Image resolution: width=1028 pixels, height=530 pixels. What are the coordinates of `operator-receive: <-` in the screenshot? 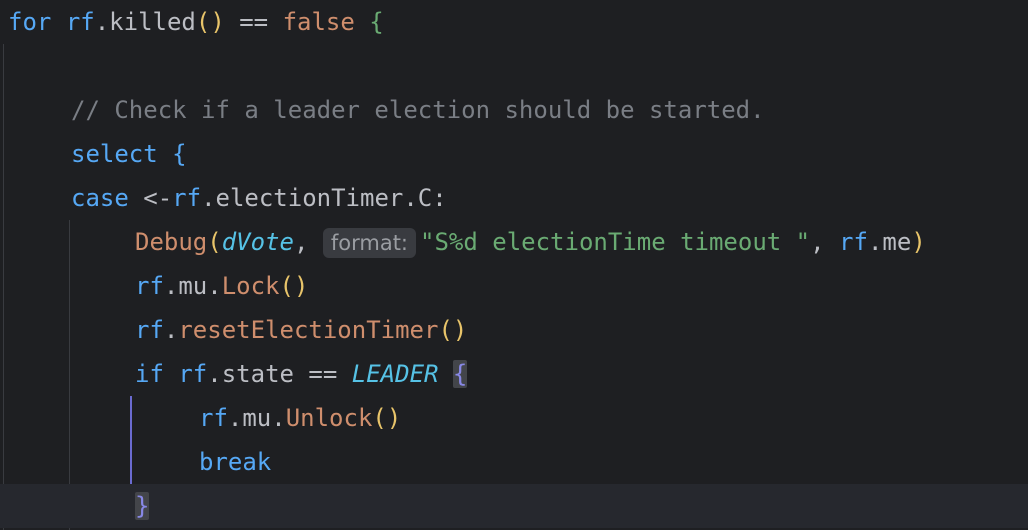 It's located at (150, 198).